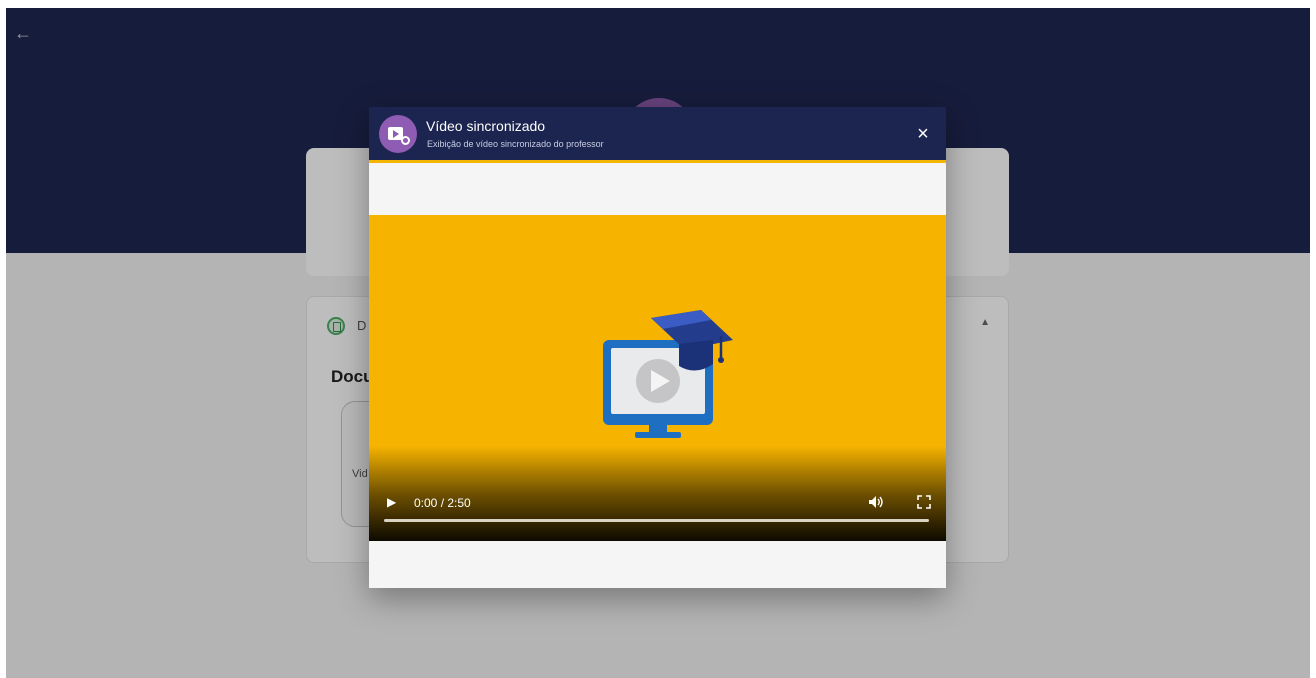 The width and height of the screenshot is (1316, 678). Describe the element at coordinates (442, 503) in the screenshot. I see `time-display: 0:00 / 2:50` at that location.